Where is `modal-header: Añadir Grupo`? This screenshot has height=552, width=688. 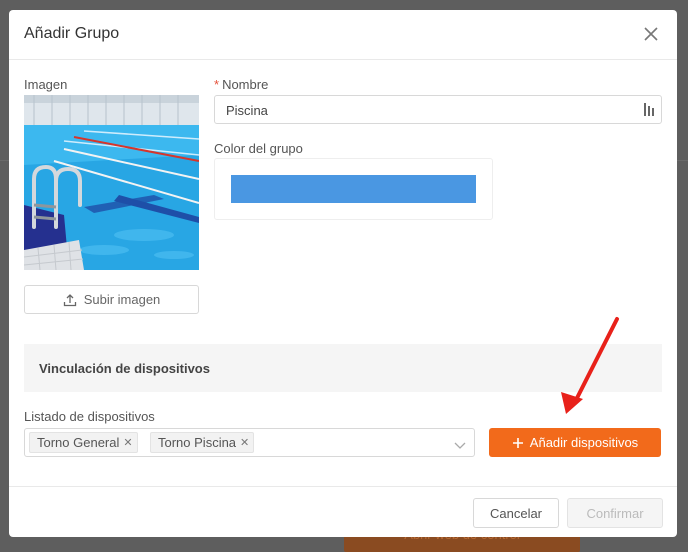
modal-header: Añadir Grupo is located at coordinates (343, 35).